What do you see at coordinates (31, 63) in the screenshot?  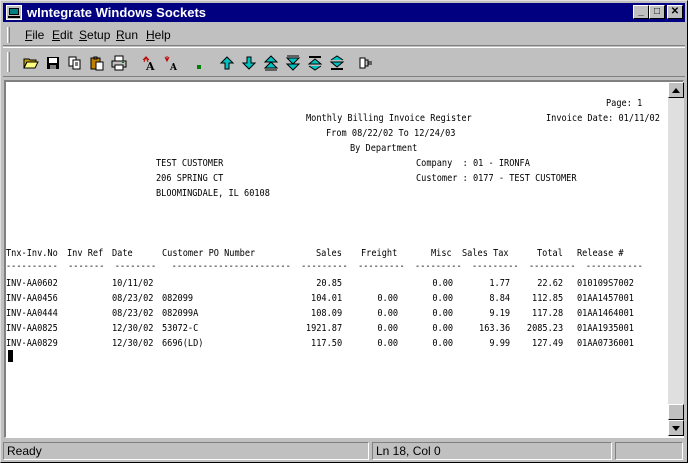 I see `open-icon` at bounding box center [31, 63].